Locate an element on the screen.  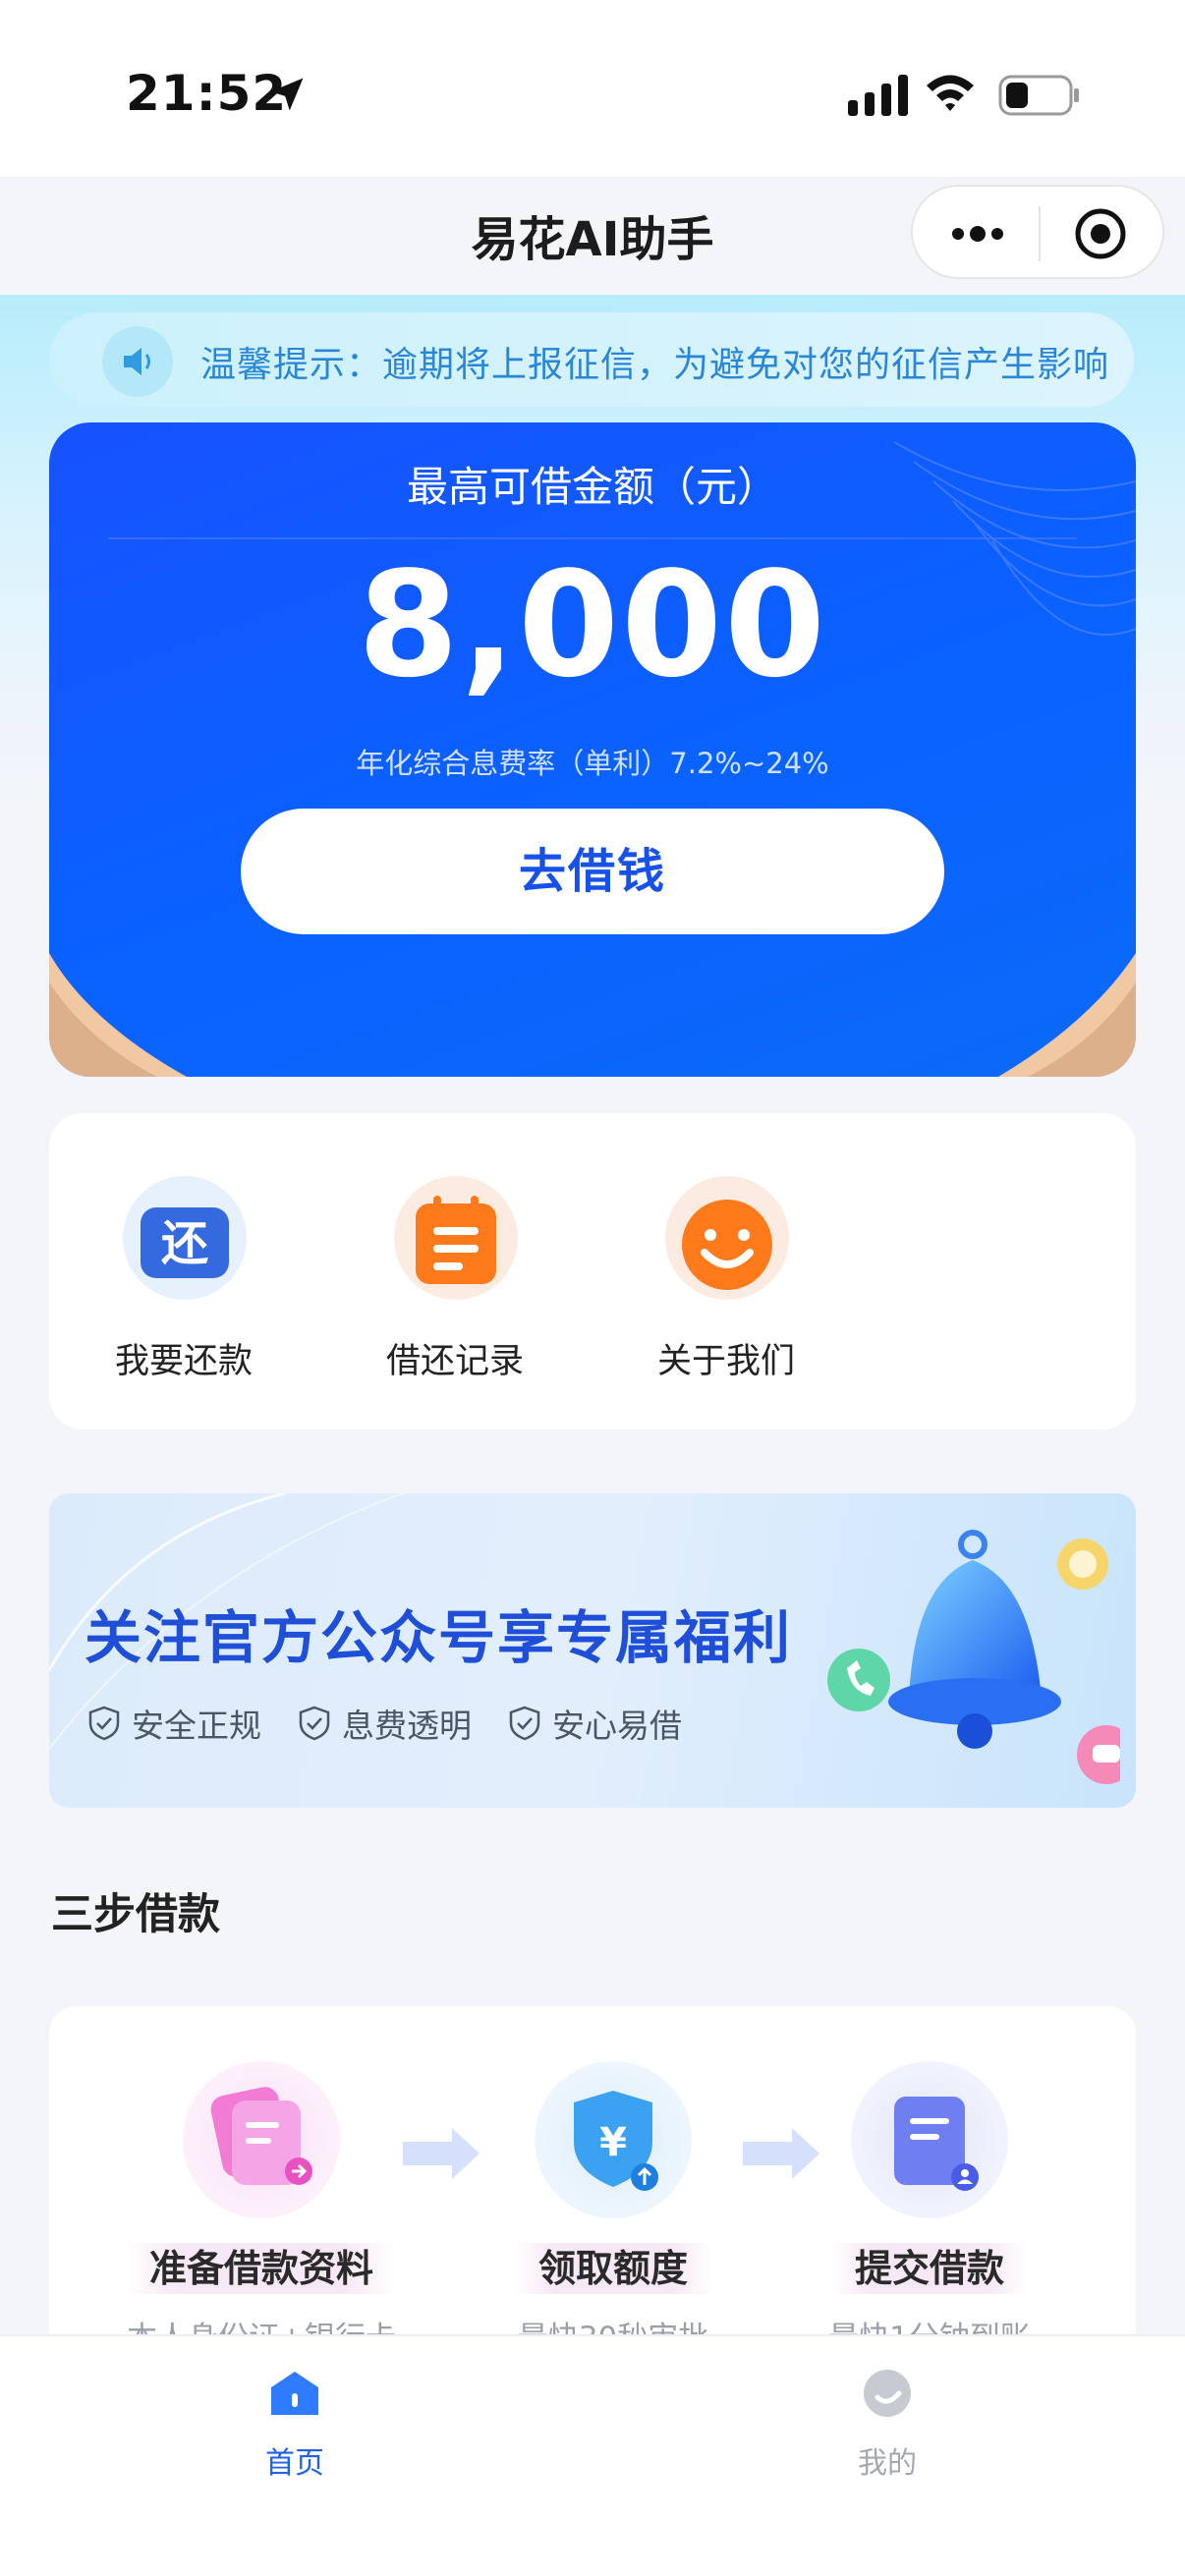
status-bar: 21:52 is located at coordinates (592, 88).